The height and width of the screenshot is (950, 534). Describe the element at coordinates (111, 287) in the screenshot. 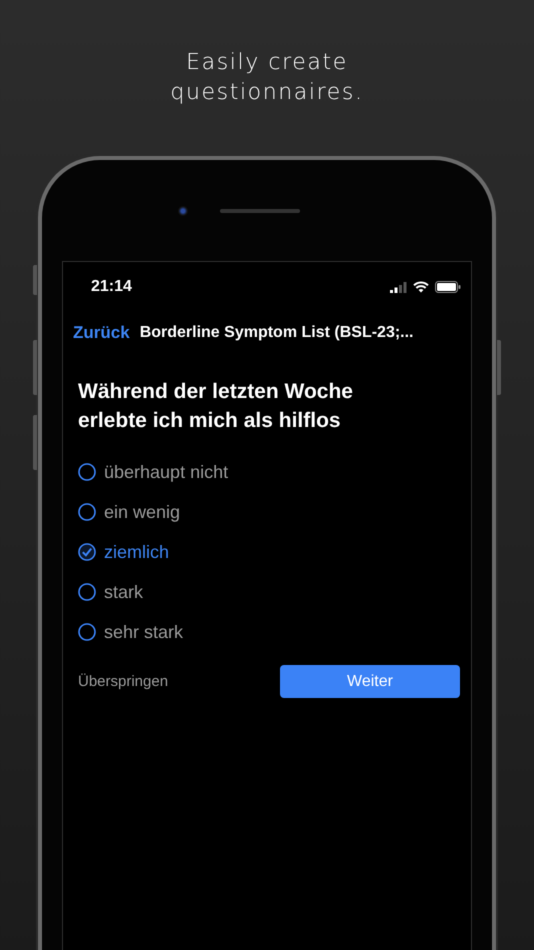

I see `status-time: 21:14` at that location.